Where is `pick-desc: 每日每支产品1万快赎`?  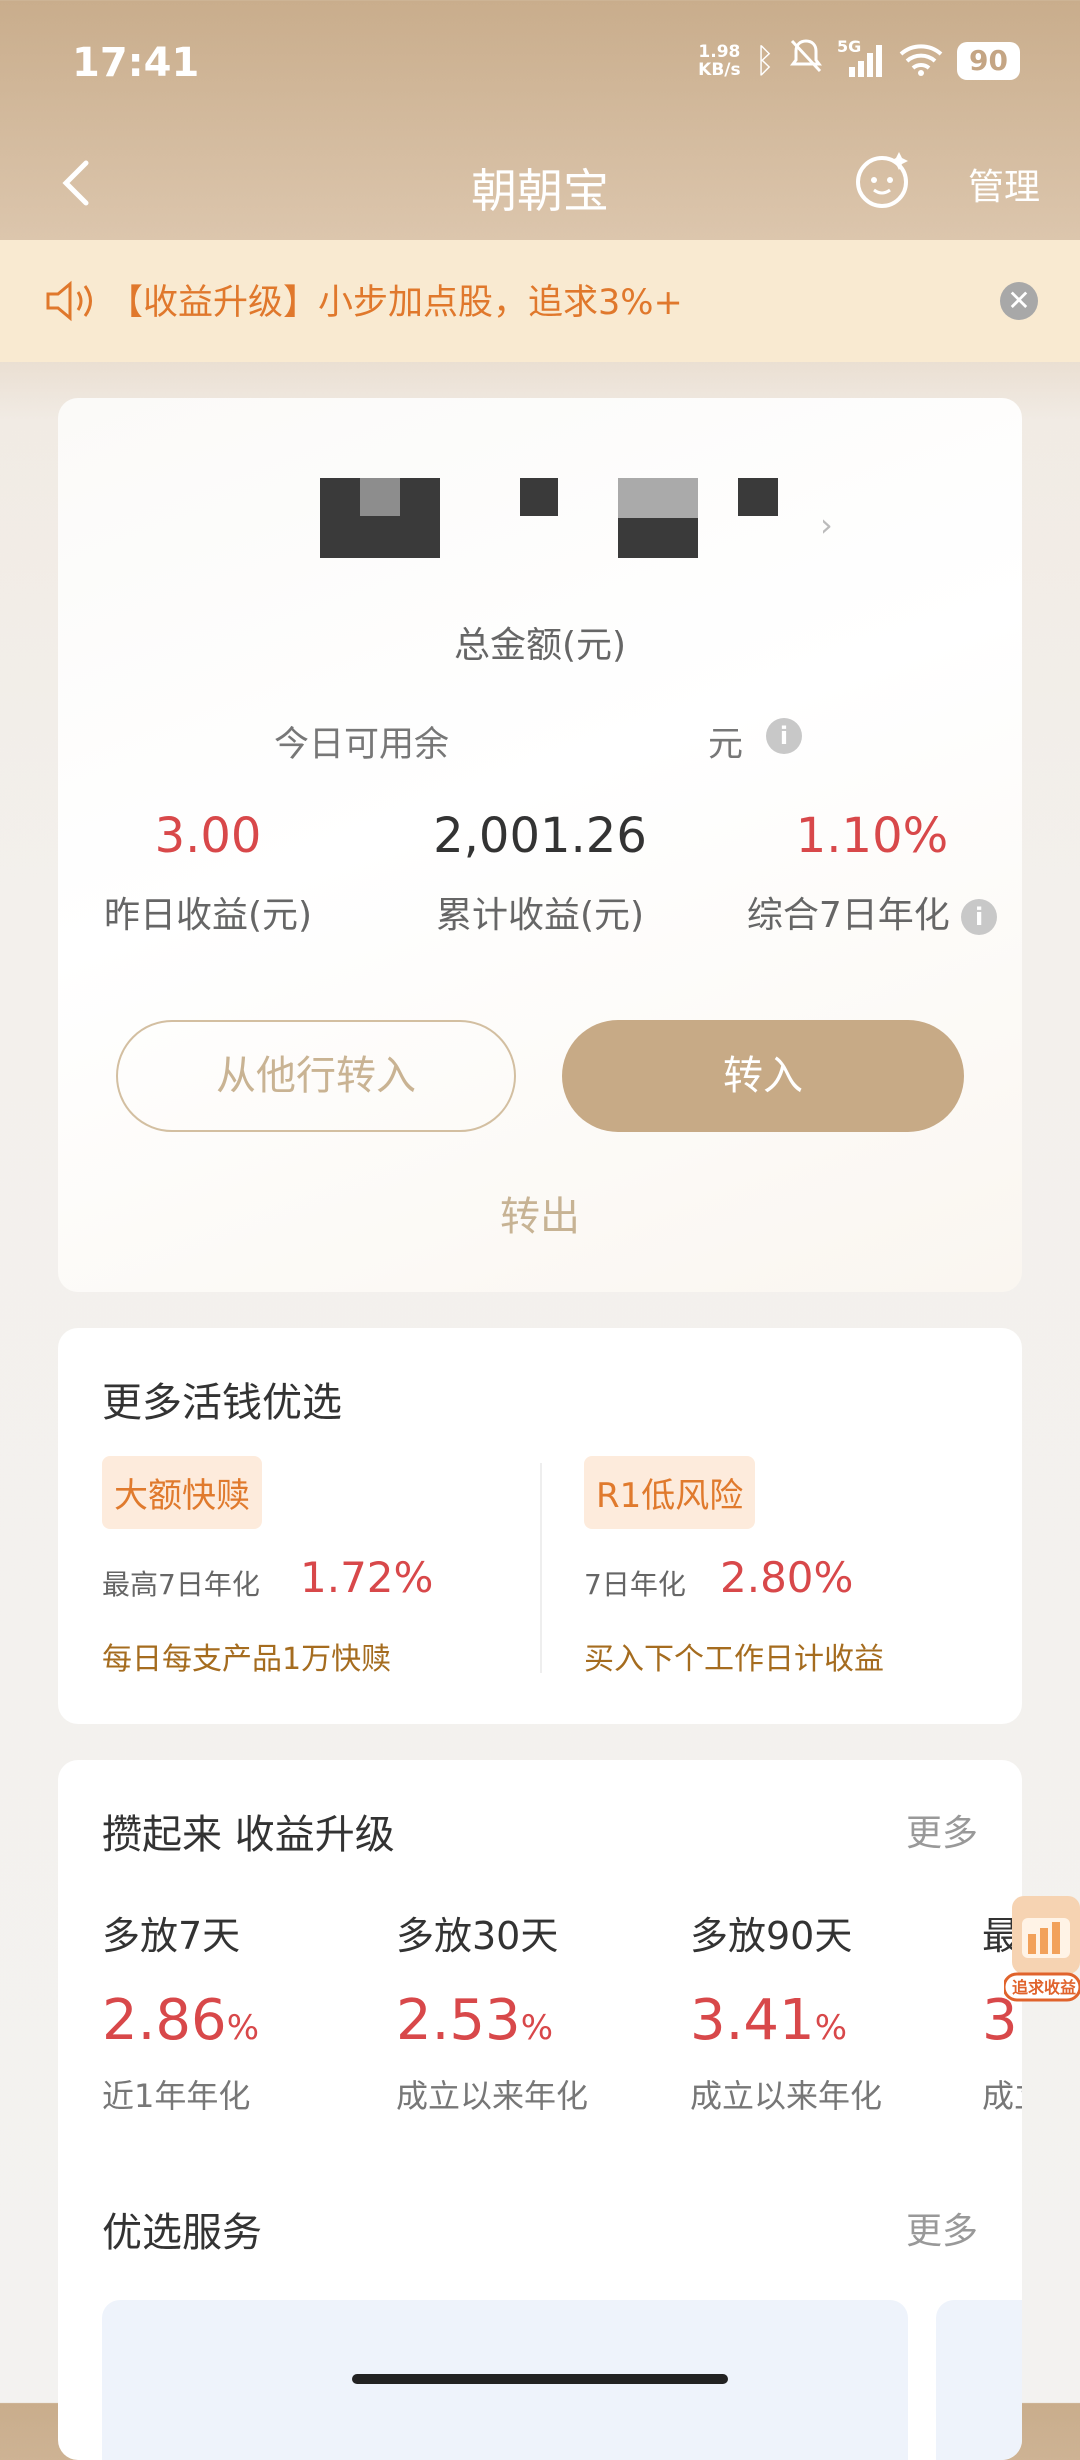 pick-desc: 每日每支产品1万快赎 is located at coordinates (247, 1659).